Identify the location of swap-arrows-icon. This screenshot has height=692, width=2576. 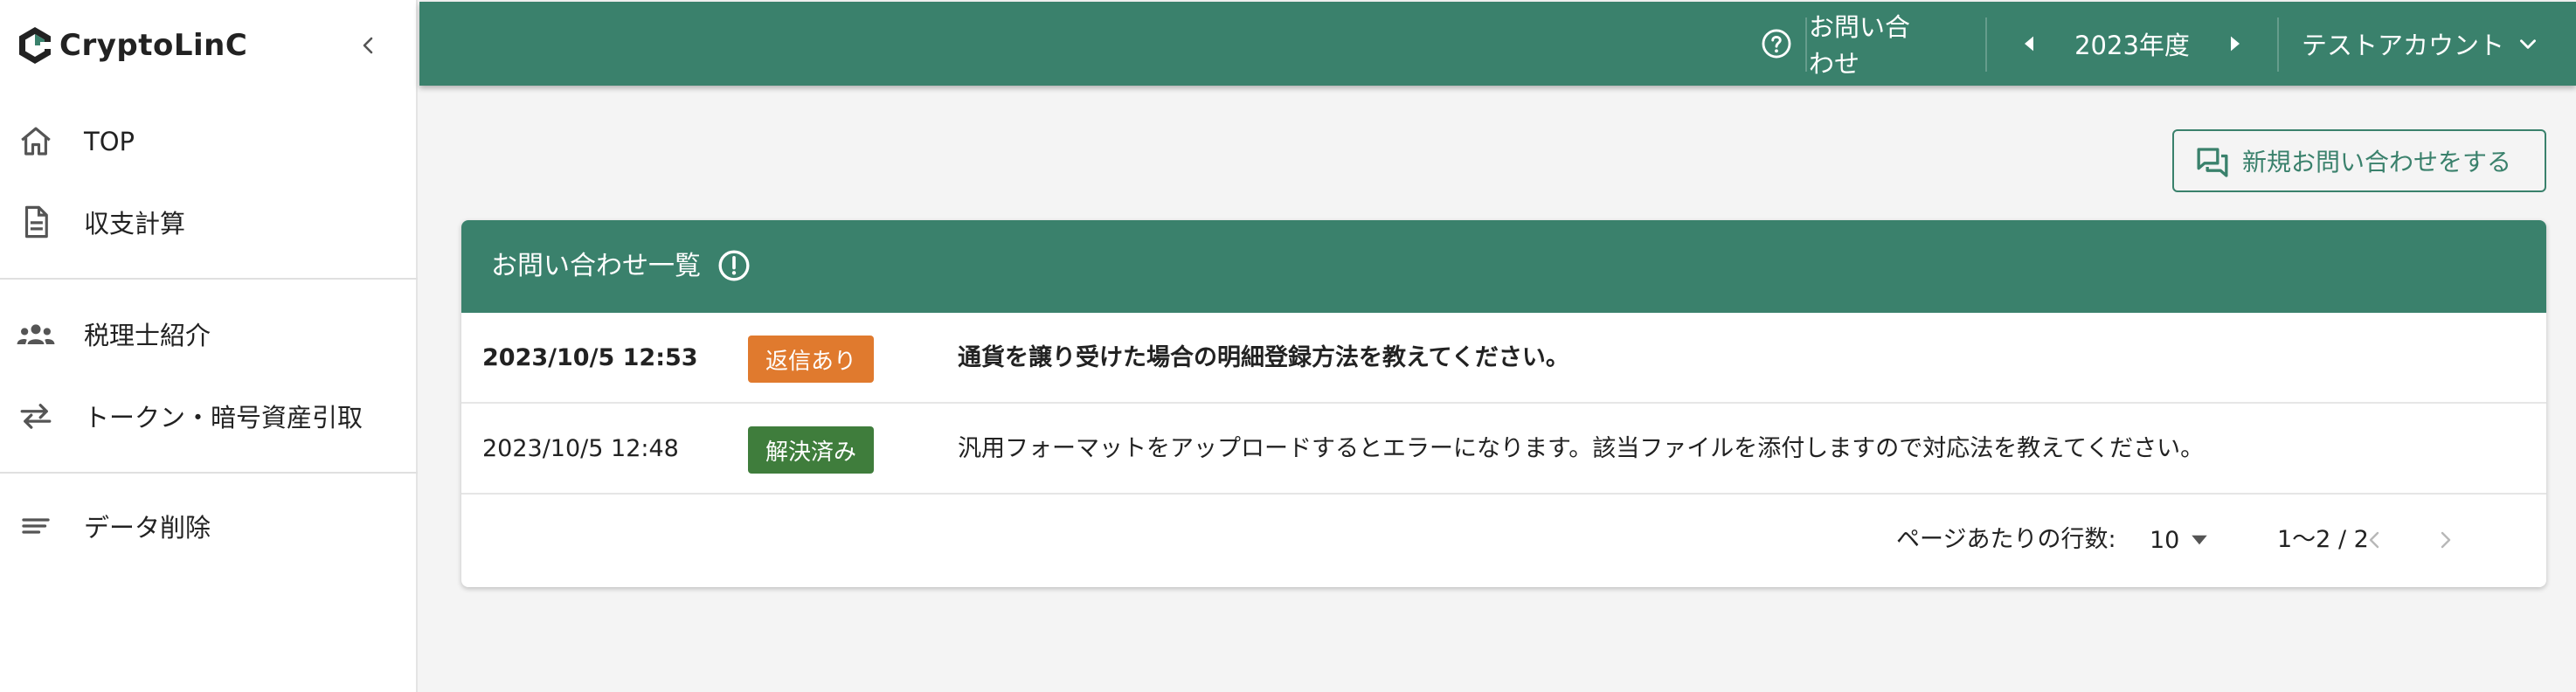
(36, 416).